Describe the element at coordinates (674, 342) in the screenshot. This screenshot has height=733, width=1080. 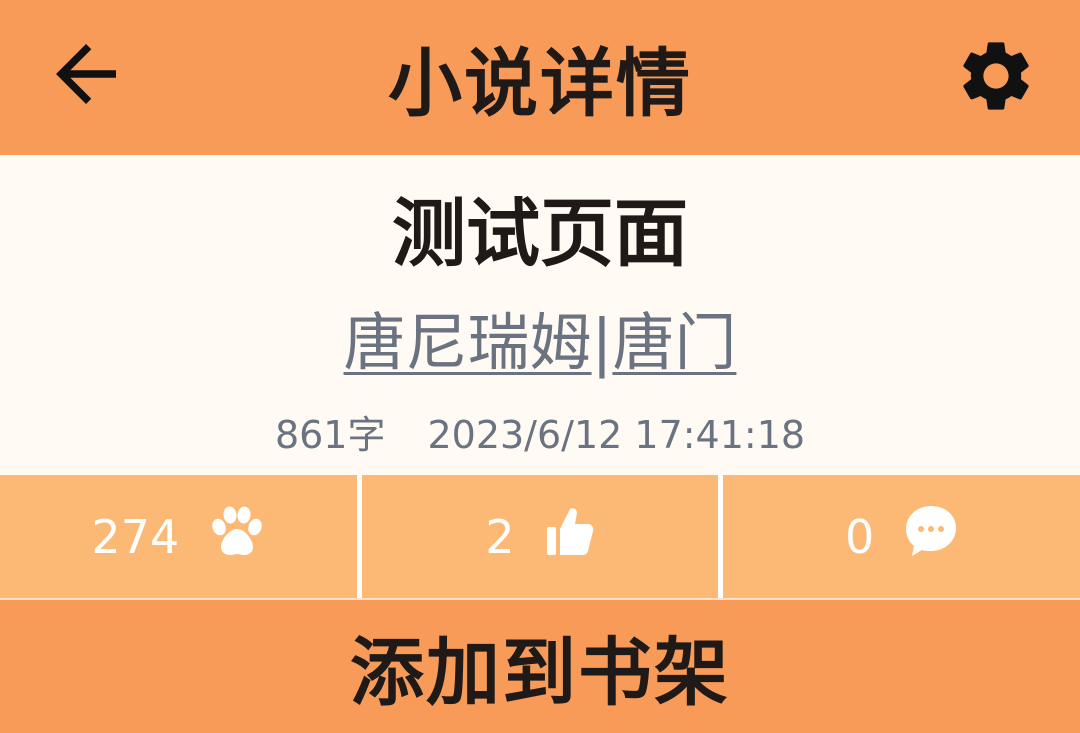
I see `author-link-secondary: 唐门` at that location.